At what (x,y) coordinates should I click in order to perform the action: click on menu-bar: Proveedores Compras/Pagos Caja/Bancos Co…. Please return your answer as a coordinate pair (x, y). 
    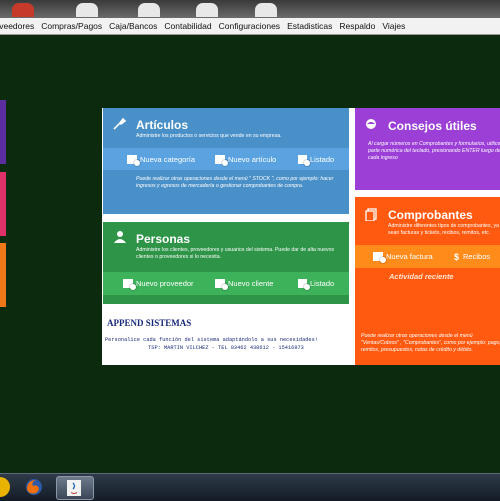
    Looking at the image, I should click on (250, 26).